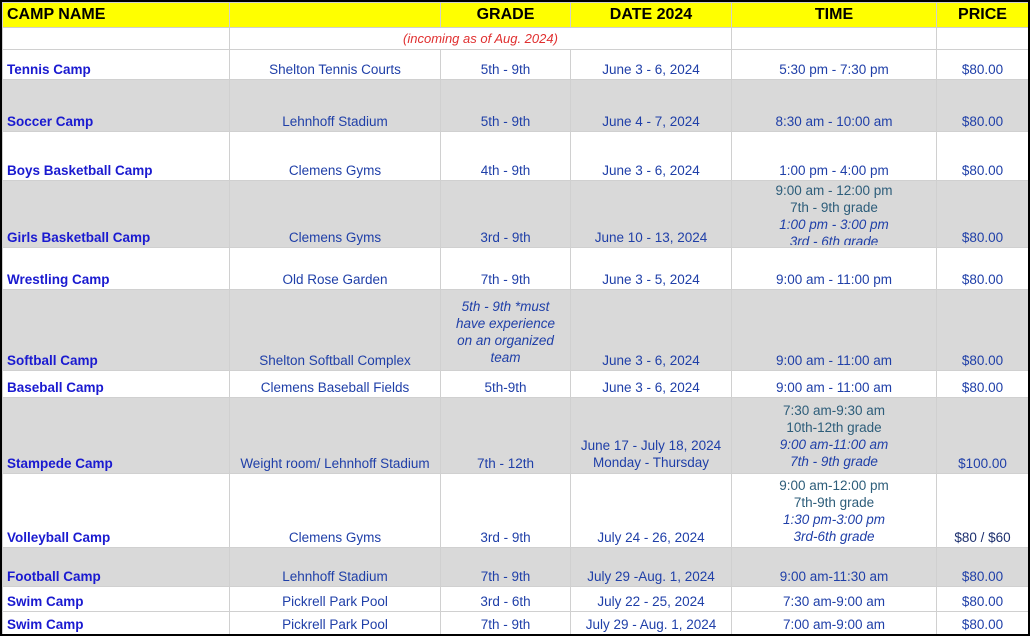  What do you see at coordinates (116, 156) in the screenshot?
I see `camp-name: Boys Basketball Camp` at bounding box center [116, 156].